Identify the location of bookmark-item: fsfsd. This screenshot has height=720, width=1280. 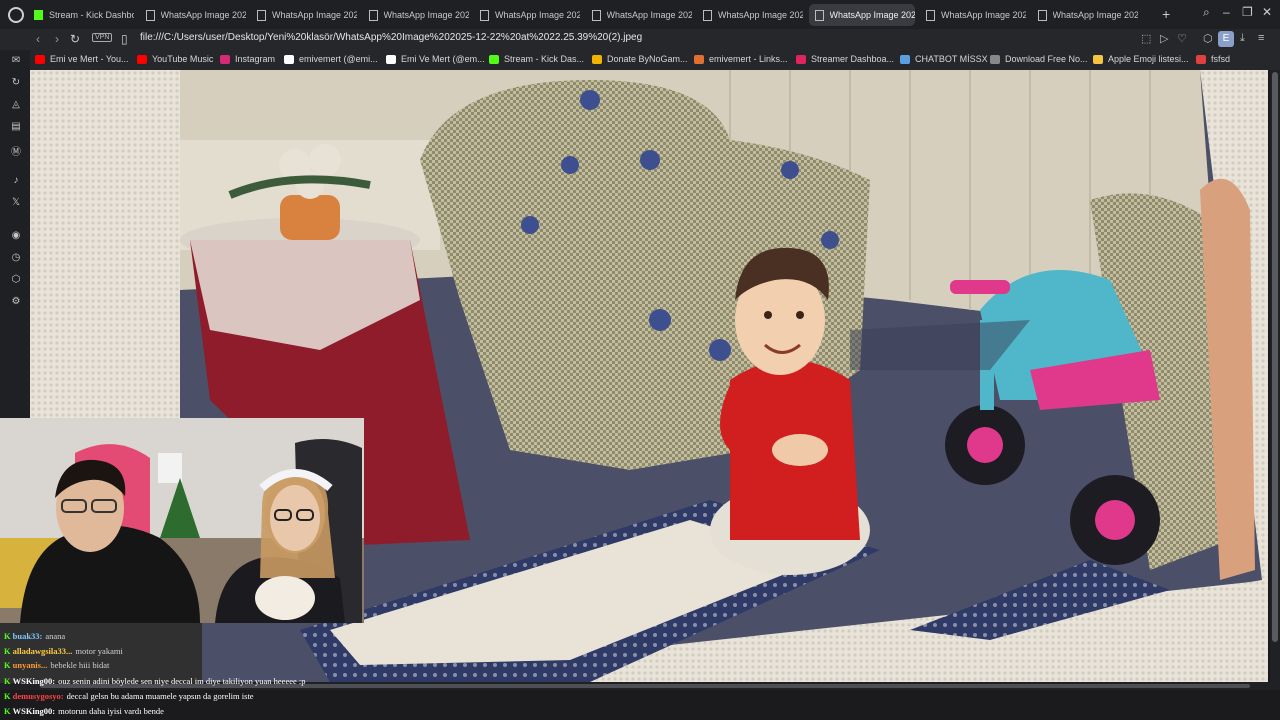
(1213, 59).